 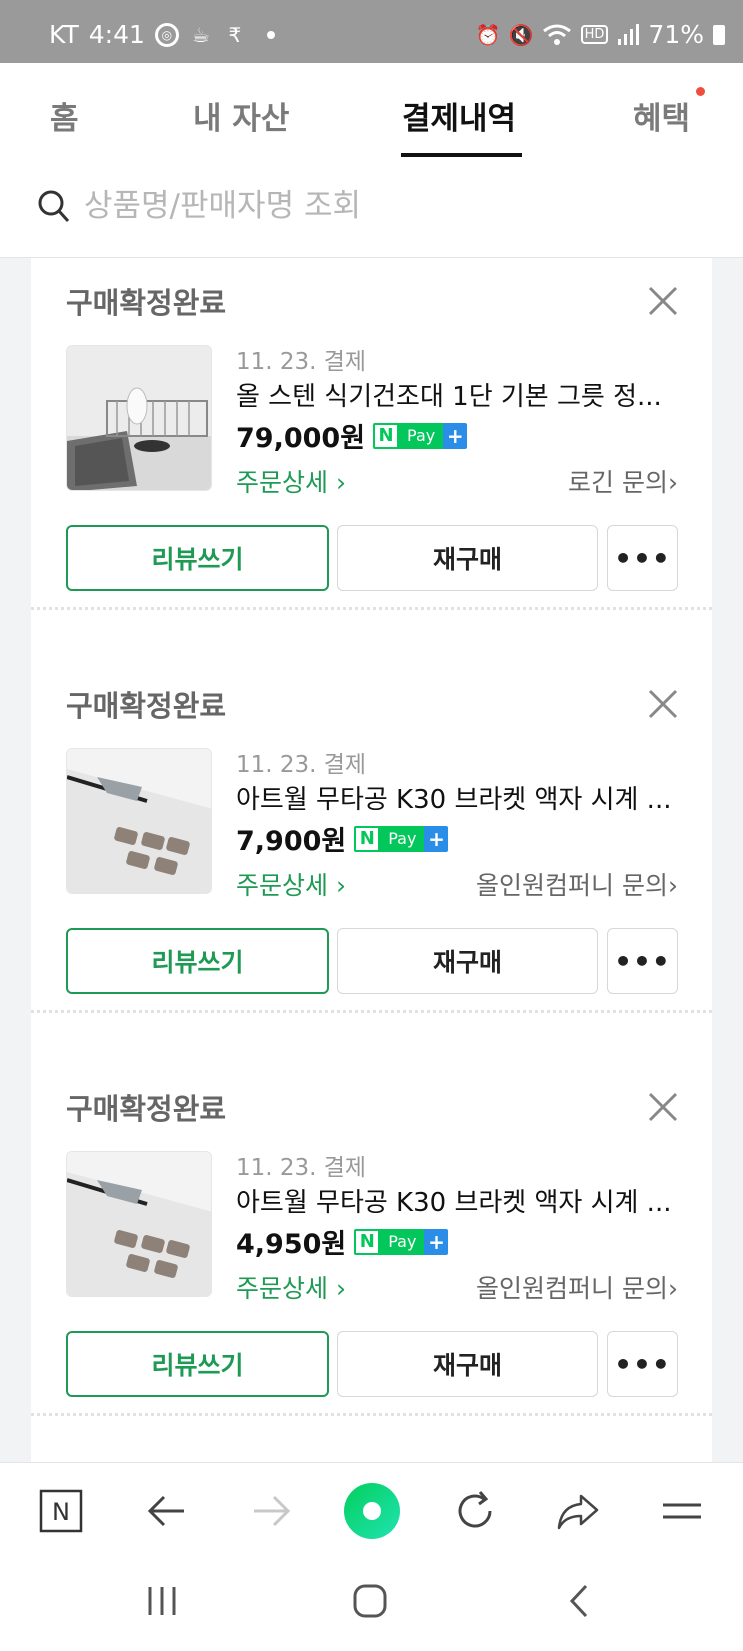 I want to click on benefits-badge-dot, so click(x=700, y=91).